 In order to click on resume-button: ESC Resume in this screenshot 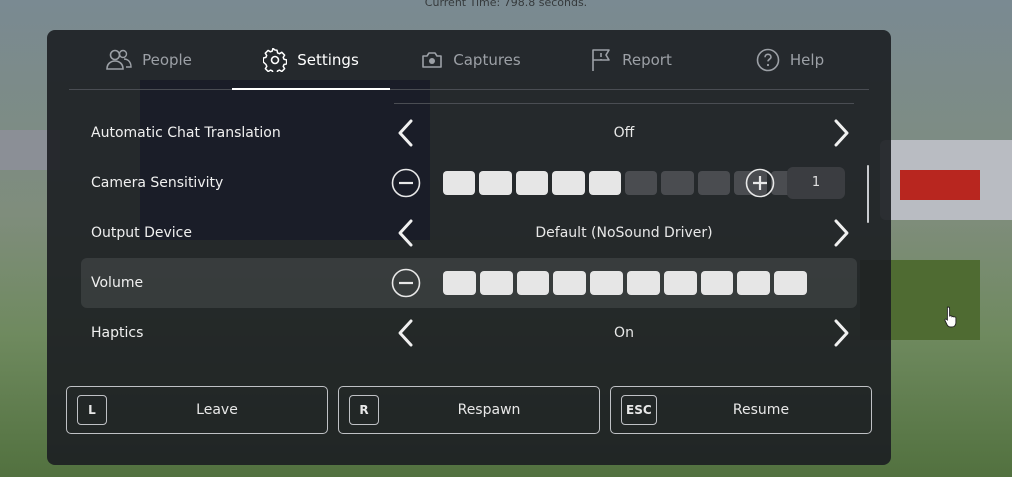, I will do `click(741, 410)`.